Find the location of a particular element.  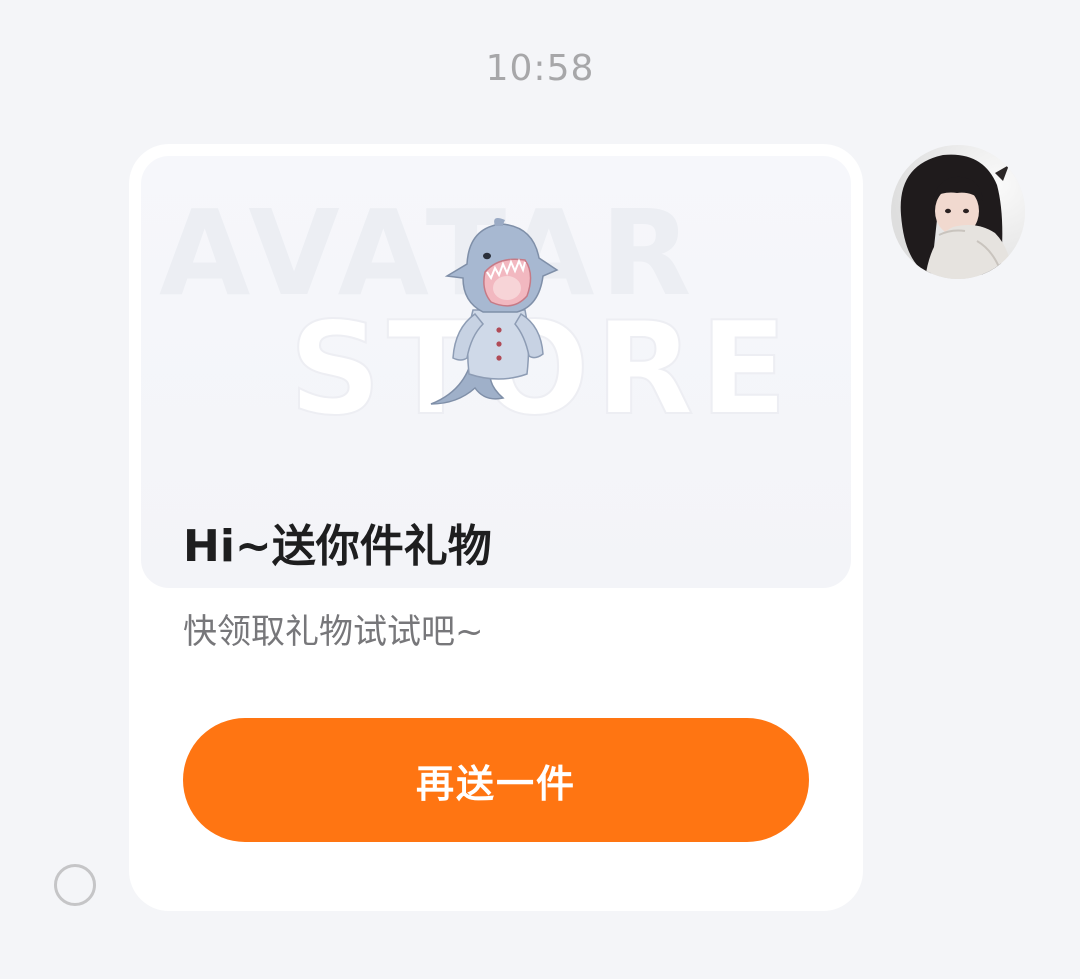

message-status-circle-icon is located at coordinates (75, 885).